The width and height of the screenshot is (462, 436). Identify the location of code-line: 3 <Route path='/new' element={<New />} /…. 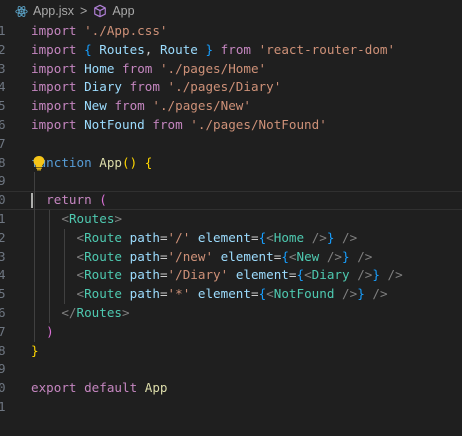
(231, 257).